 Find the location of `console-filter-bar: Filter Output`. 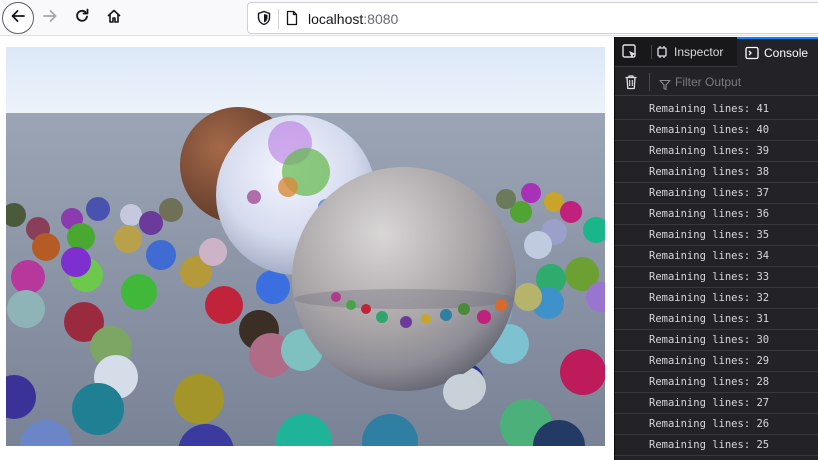

console-filter-bar: Filter Output is located at coordinates (716, 82).